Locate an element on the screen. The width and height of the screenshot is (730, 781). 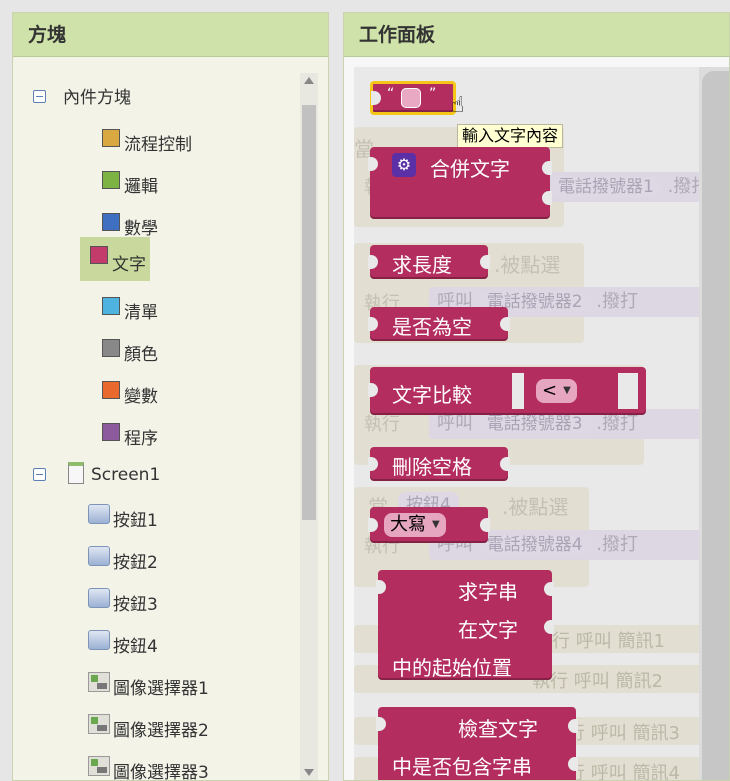
blocks-panel-title: 方塊 is located at coordinates (170, 35).